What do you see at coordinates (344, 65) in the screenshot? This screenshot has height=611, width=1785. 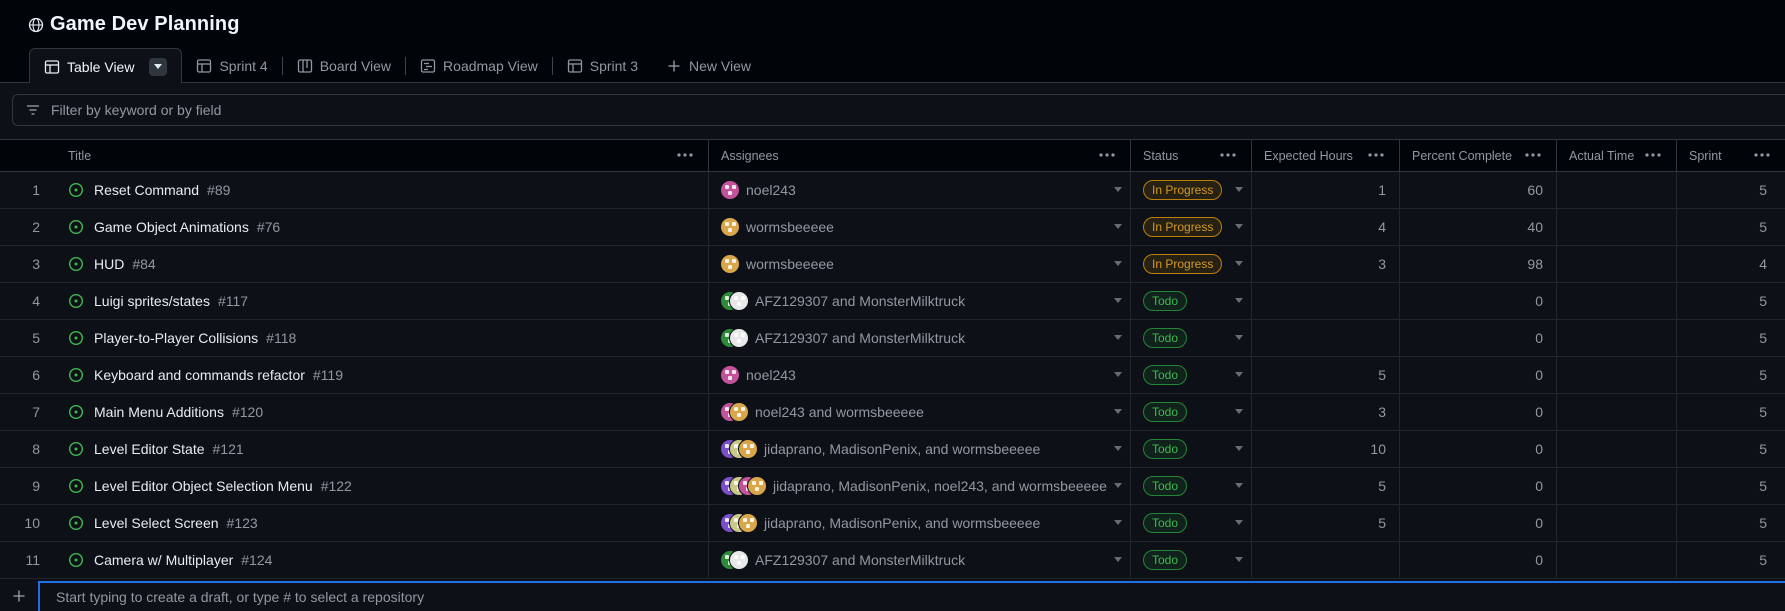 I see `tab-board-view: Board View` at bounding box center [344, 65].